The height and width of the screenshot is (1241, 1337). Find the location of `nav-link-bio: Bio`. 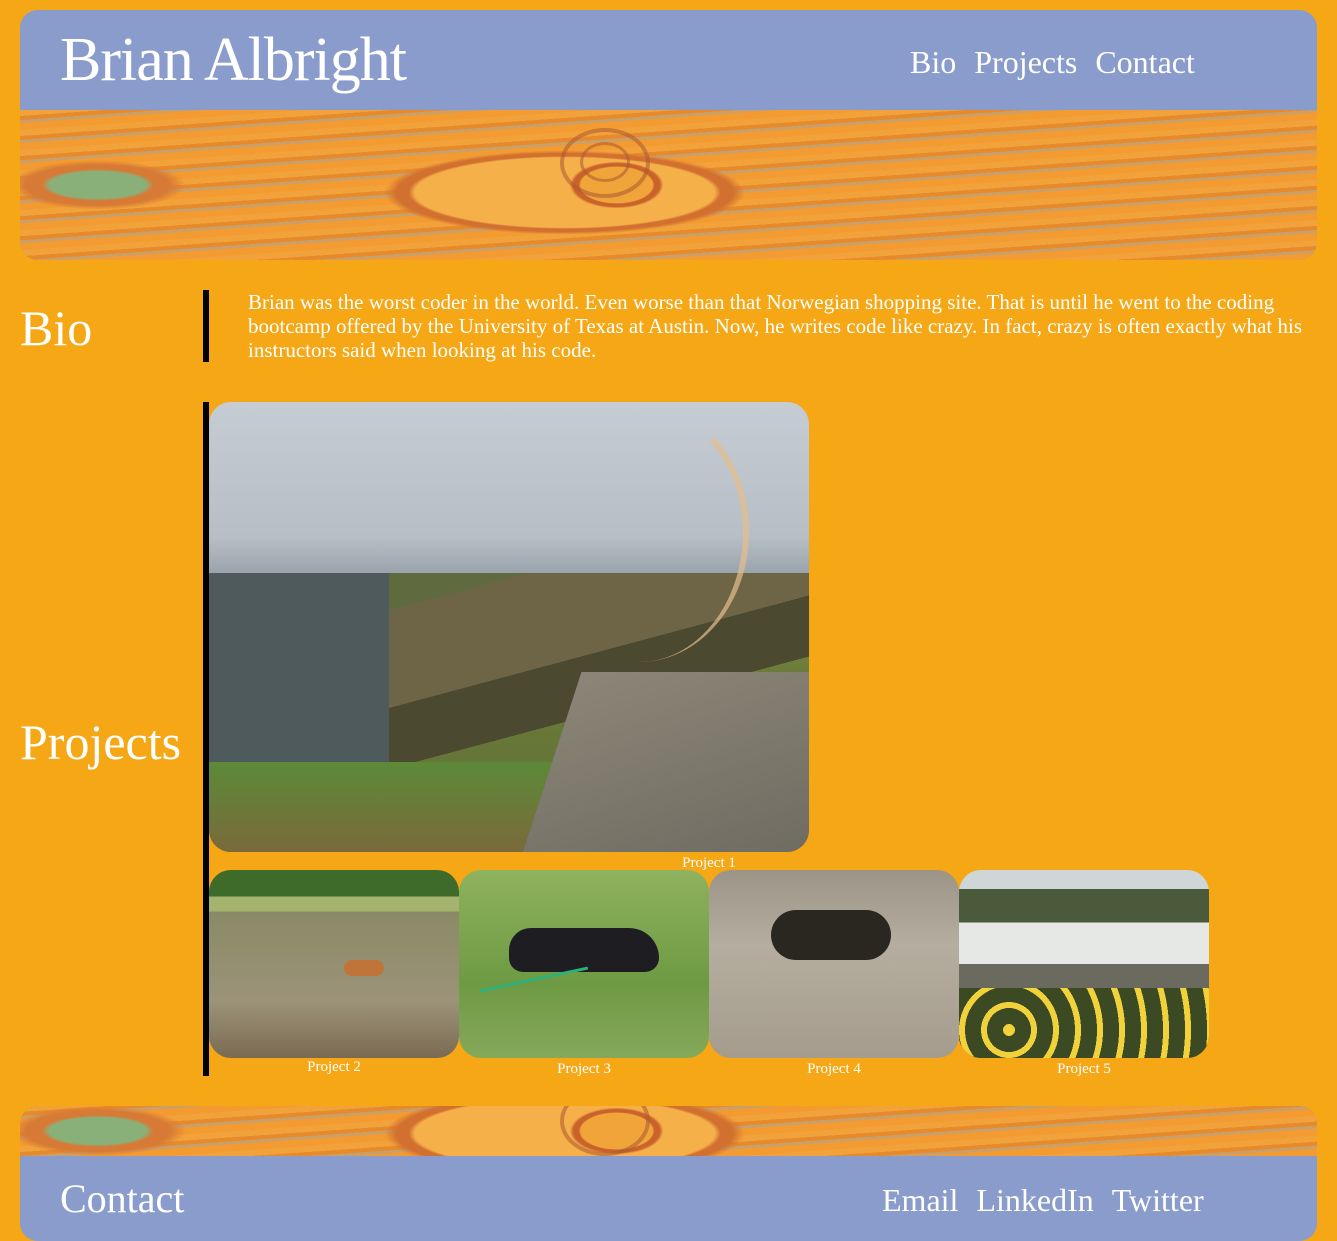

nav-link-bio: Bio is located at coordinates (933, 62).